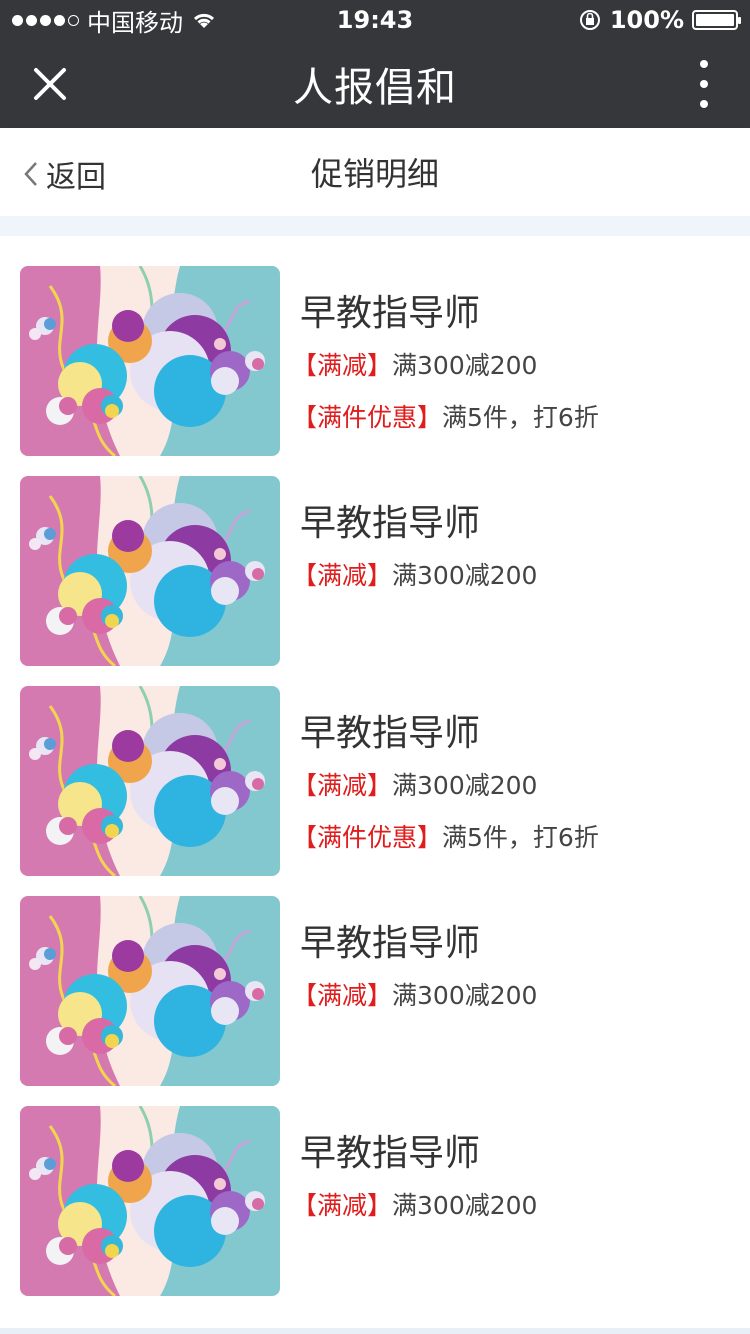  What do you see at coordinates (375, 88) in the screenshot?
I see `app-title: 人报倡和` at bounding box center [375, 88].